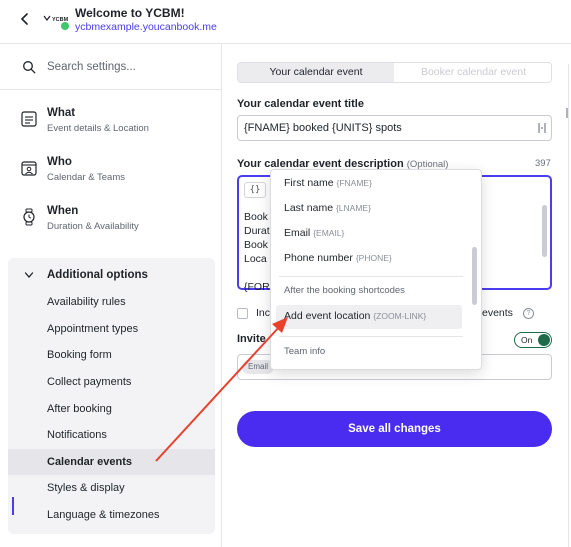 This screenshot has width=571, height=547. What do you see at coordinates (111, 436) in the screenshot?
I see `sidebar-item-notifications: Notifications` at bounding box center [111, 436].